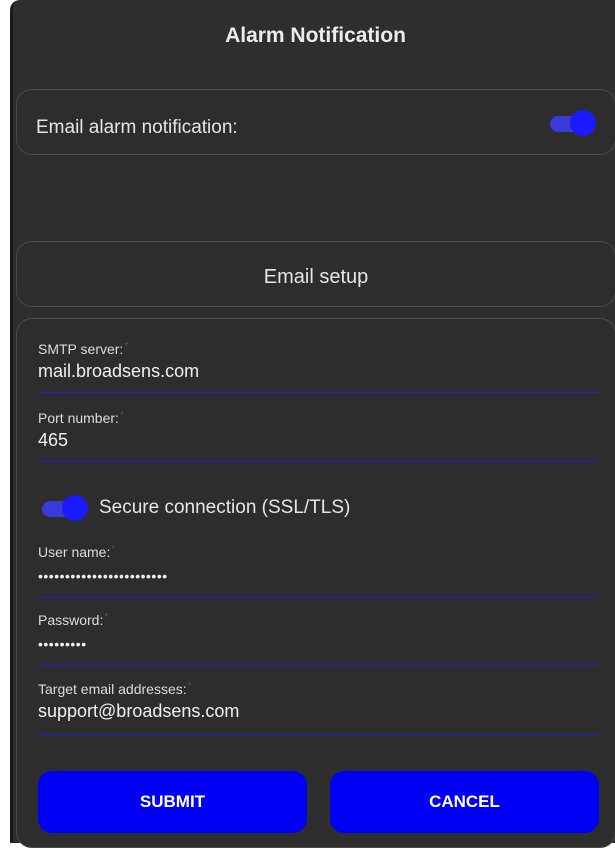 The image size is (615, 848). Describe the element at coordinates (318, 371) in the screenshot. I see `smtp-server-input: mail.broadsens.com` at that location.